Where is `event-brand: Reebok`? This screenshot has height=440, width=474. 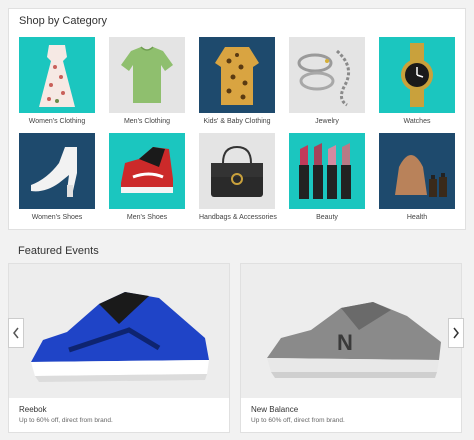
event-brand: Reebok is located at coordinates (33, 409).